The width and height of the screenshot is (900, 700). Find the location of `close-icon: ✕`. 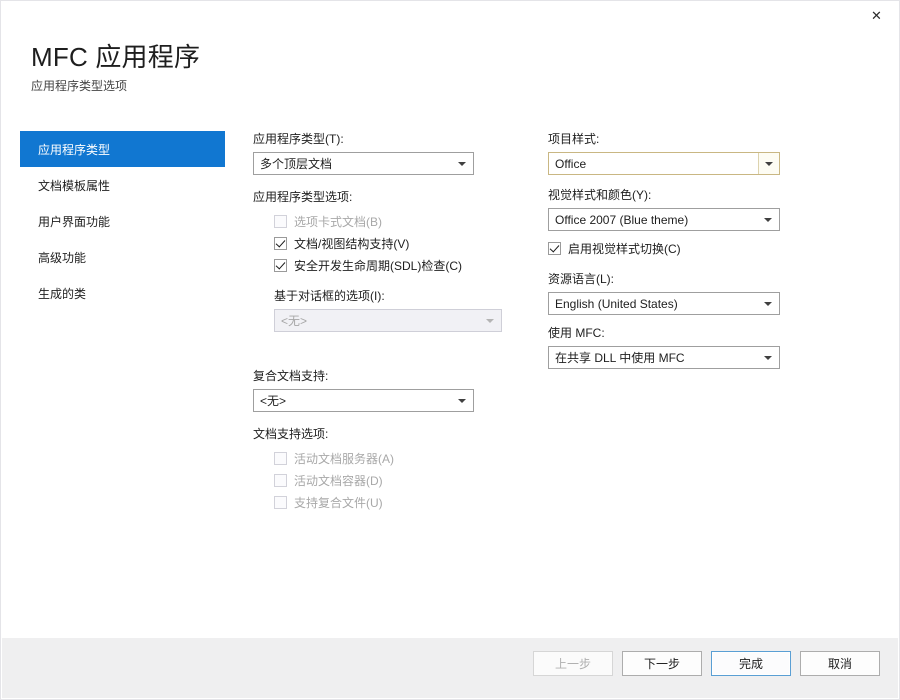

close-icon: ✕ is located at coordinates (876, 16).